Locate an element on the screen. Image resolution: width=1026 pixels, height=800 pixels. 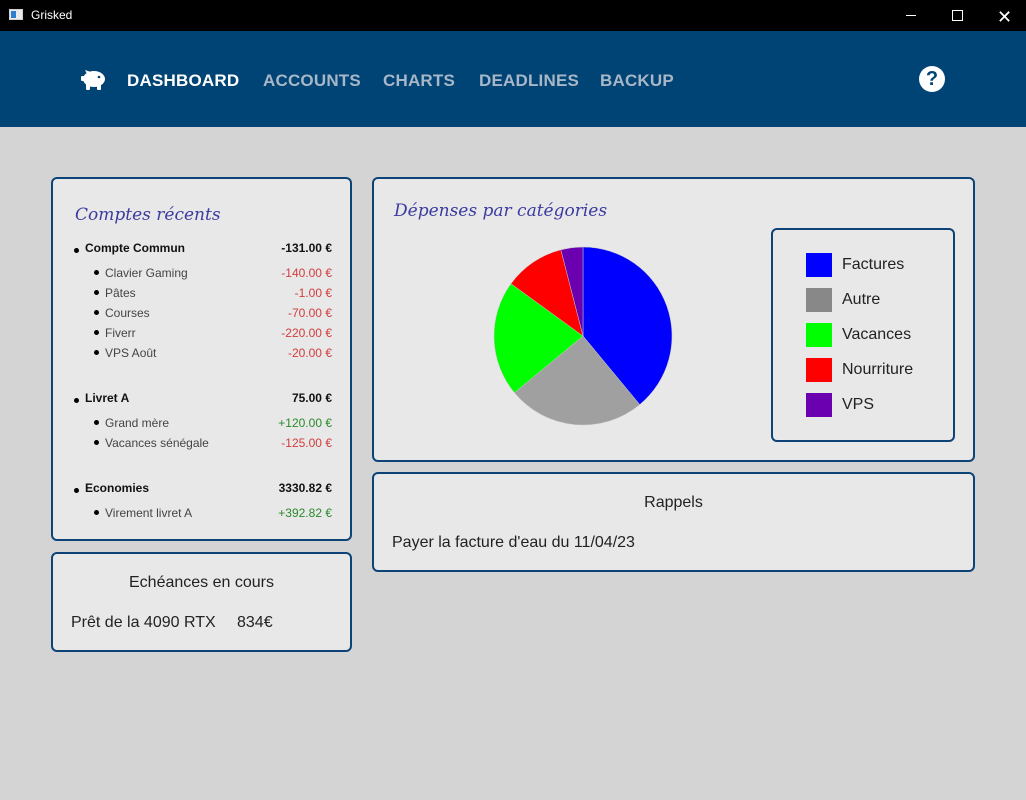
transaction-row: Fiverr -220.00 € is located at coordinates (201, 333).